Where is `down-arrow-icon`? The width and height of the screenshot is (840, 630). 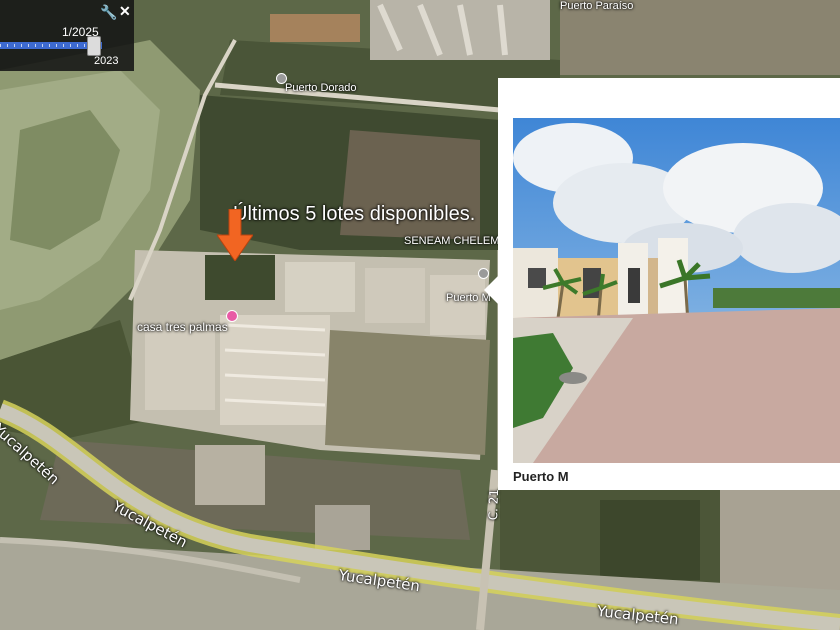 down-arrow-icon is located at coordinates (235, 235).